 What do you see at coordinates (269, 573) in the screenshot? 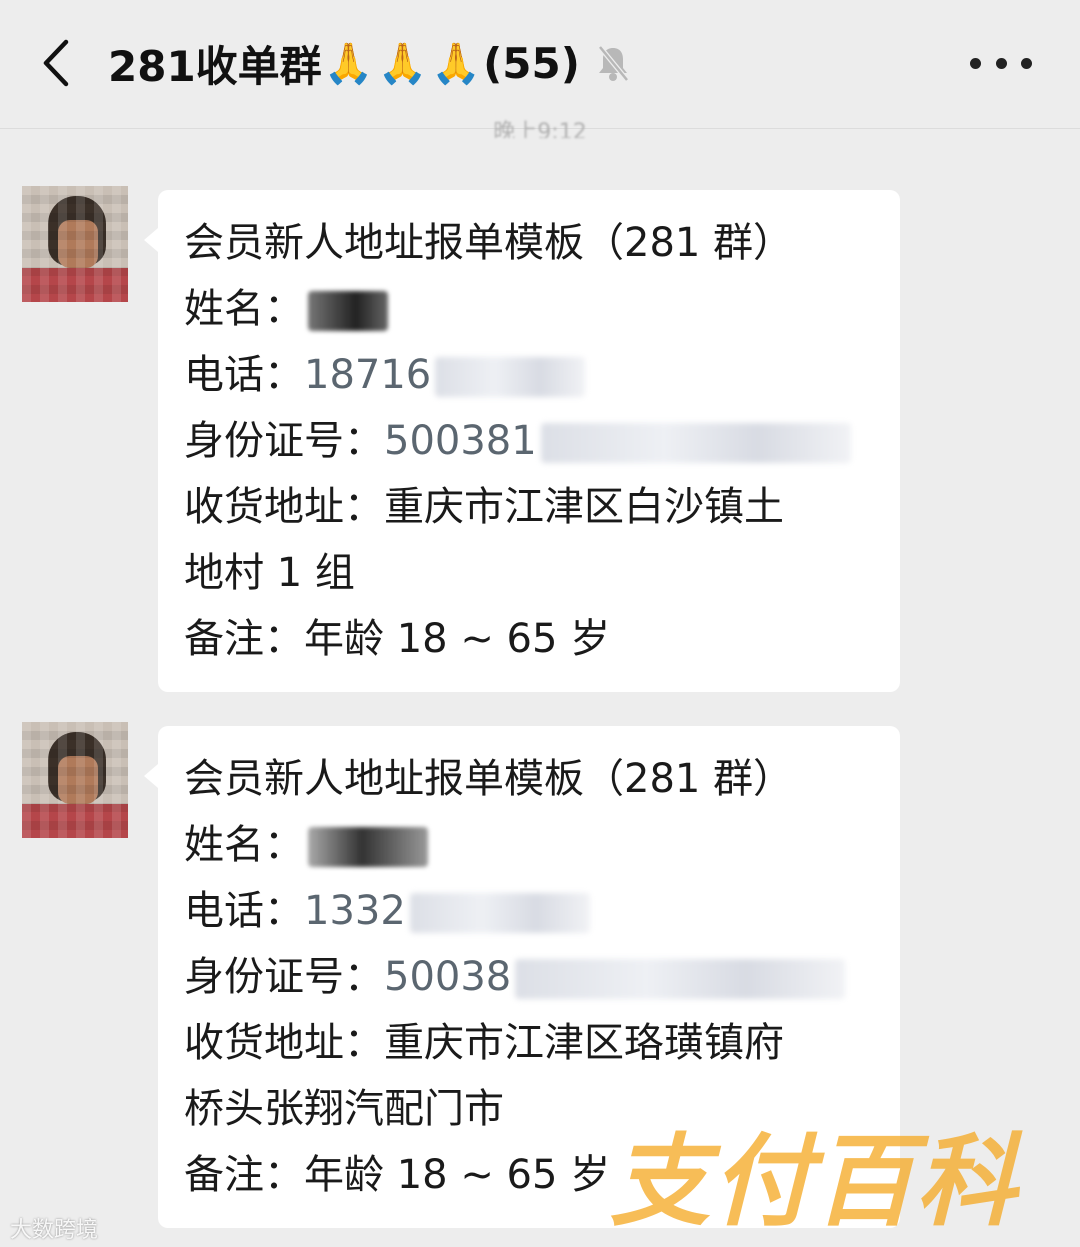
I see `address-line2: 地村 1 组` at bounding box center [269, 573].